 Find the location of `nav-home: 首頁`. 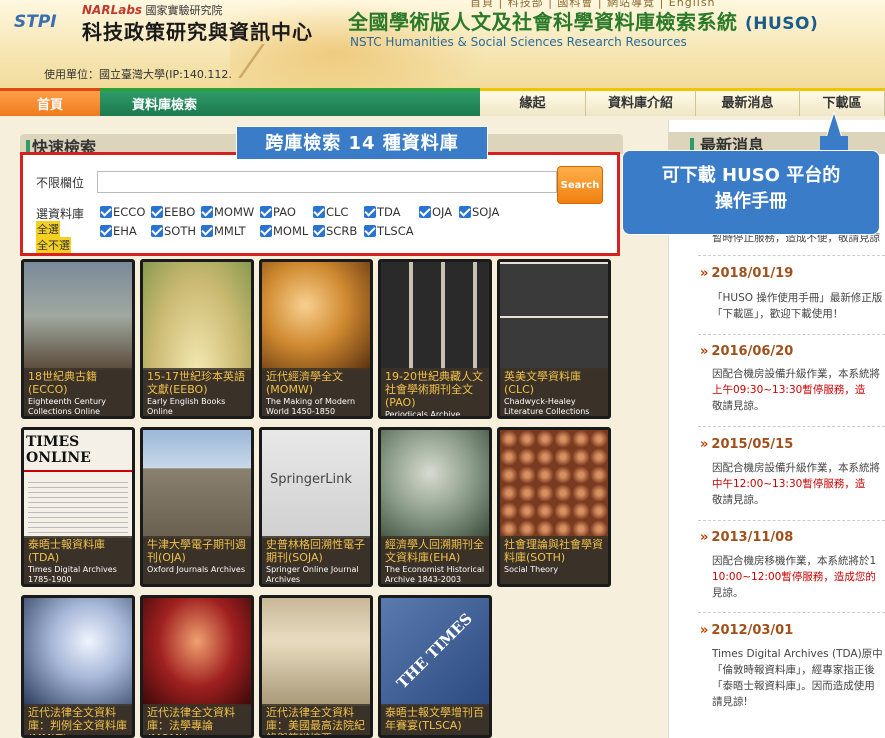

nav-home: 首頁 is located at coordinates (50, 102).